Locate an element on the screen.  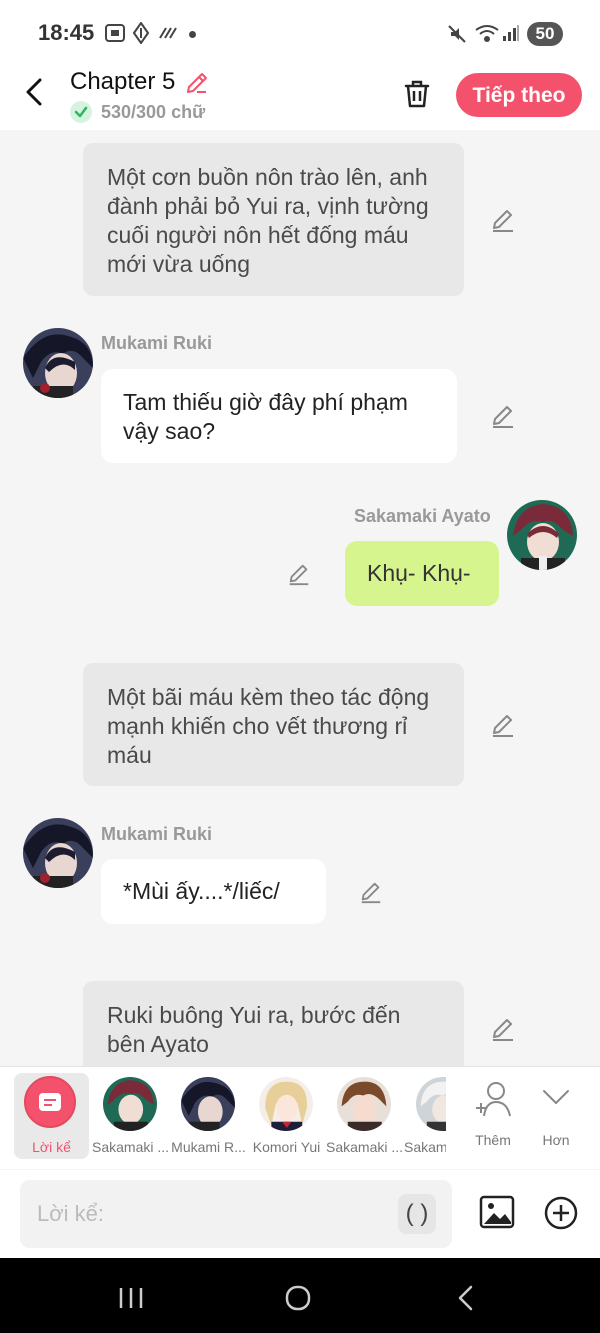
narrator-icon is located at coordinates (50, 1102).